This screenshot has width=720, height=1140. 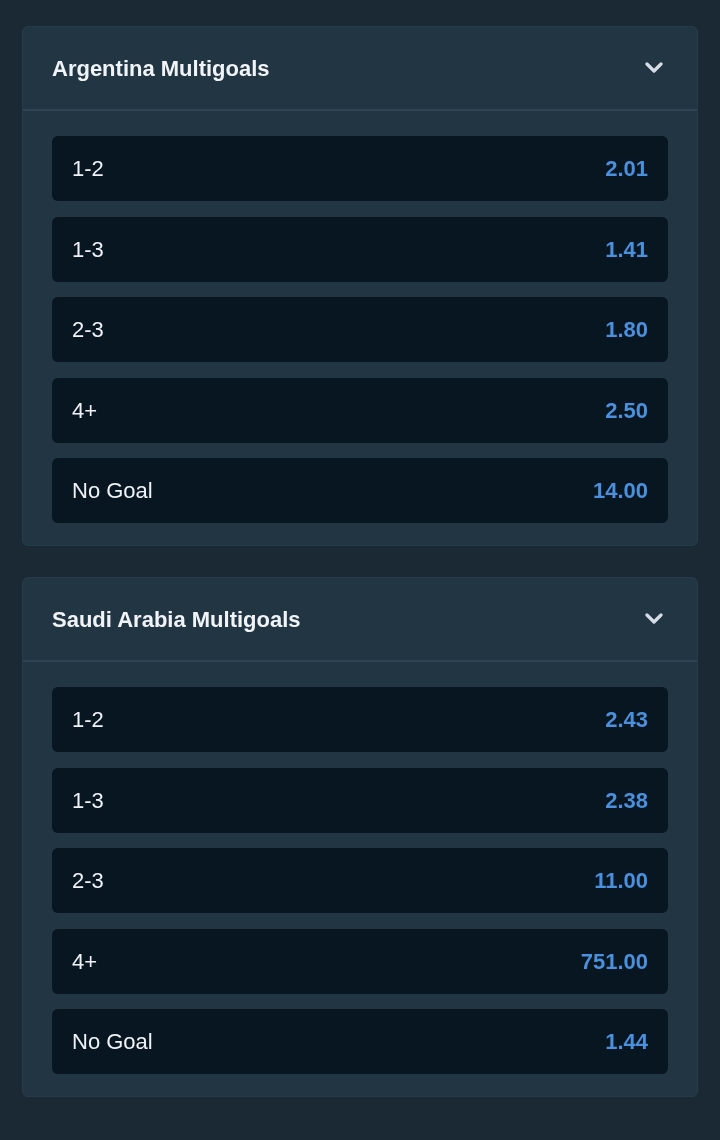 What do you see at coordinates (360, 800) in the screenshot?
I see `bet-option-button: 1-3 2.38` at bounding box center [360, 800].